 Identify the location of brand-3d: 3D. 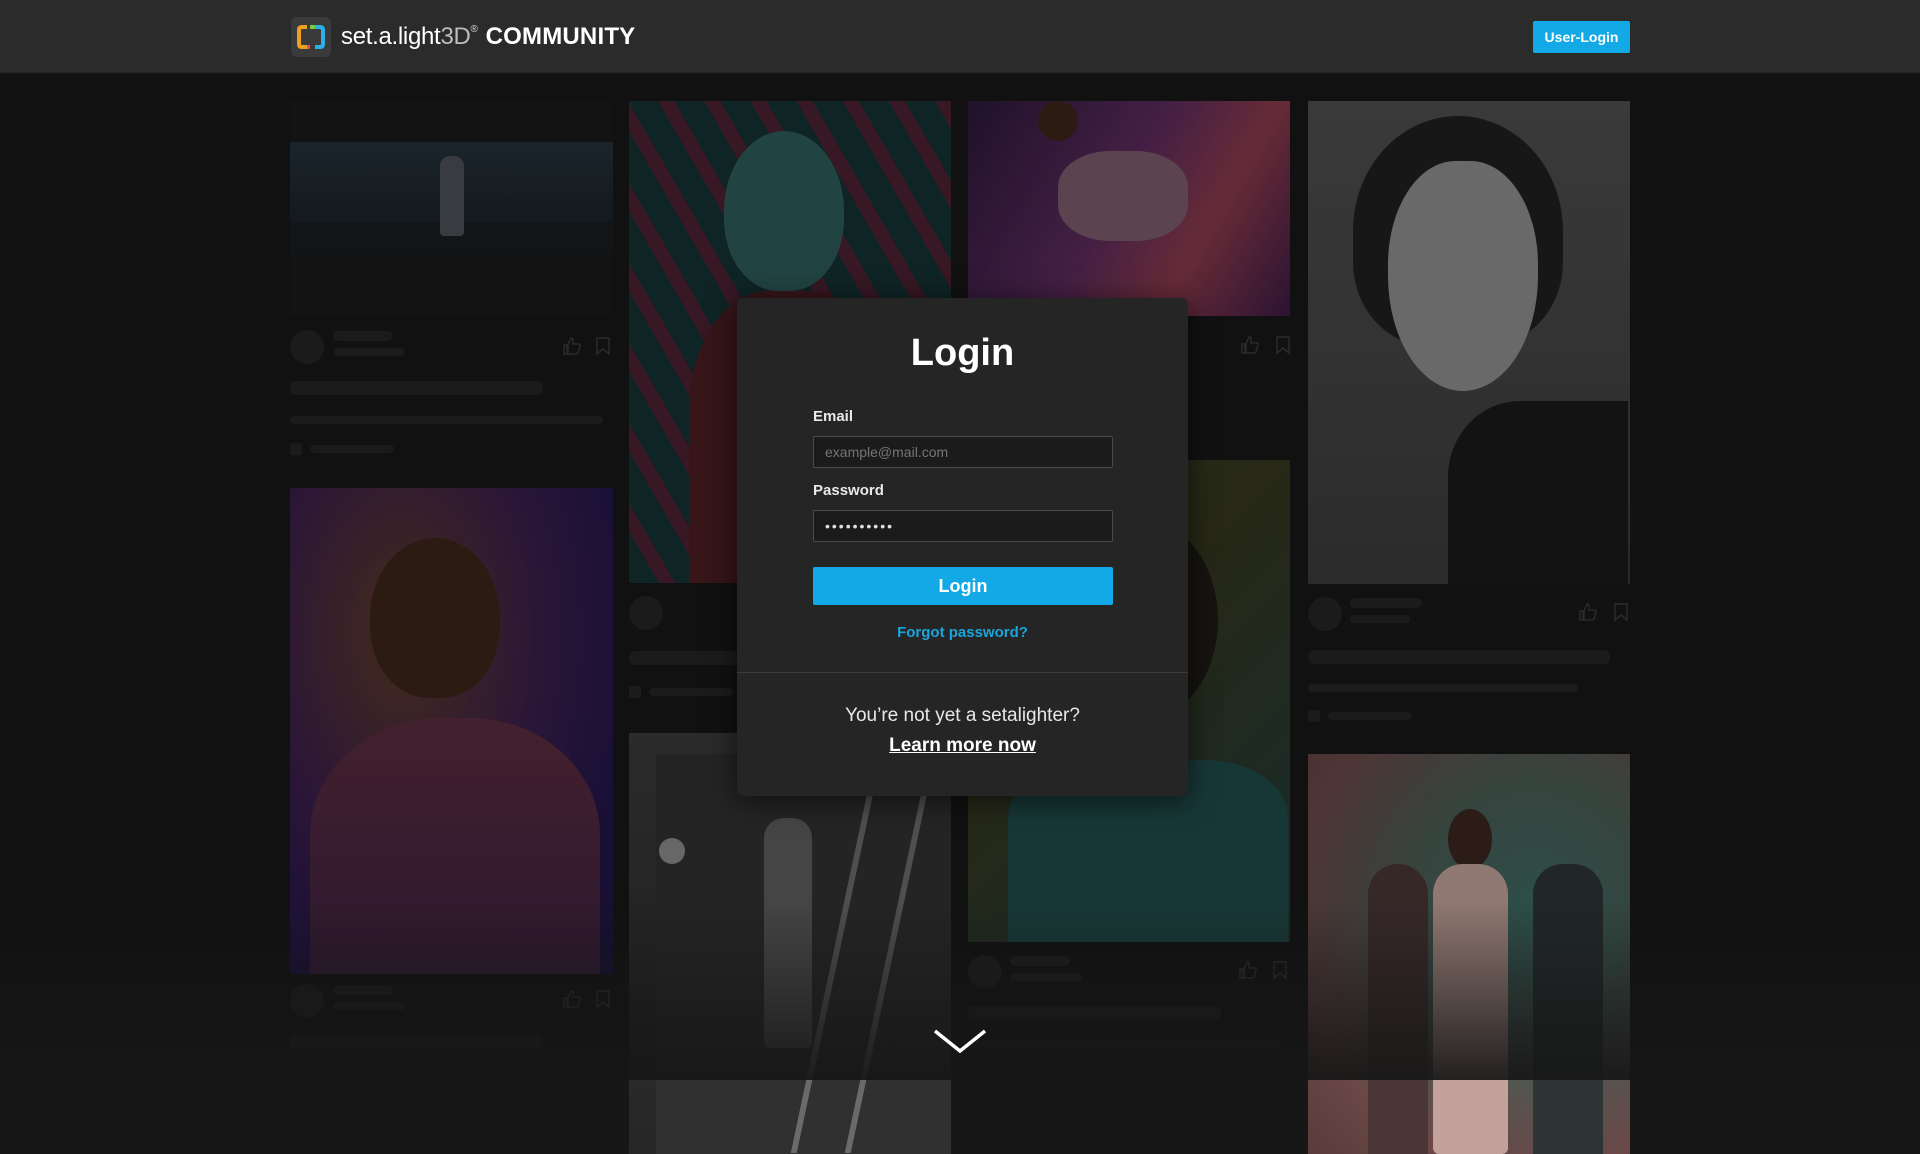
(455, 36).